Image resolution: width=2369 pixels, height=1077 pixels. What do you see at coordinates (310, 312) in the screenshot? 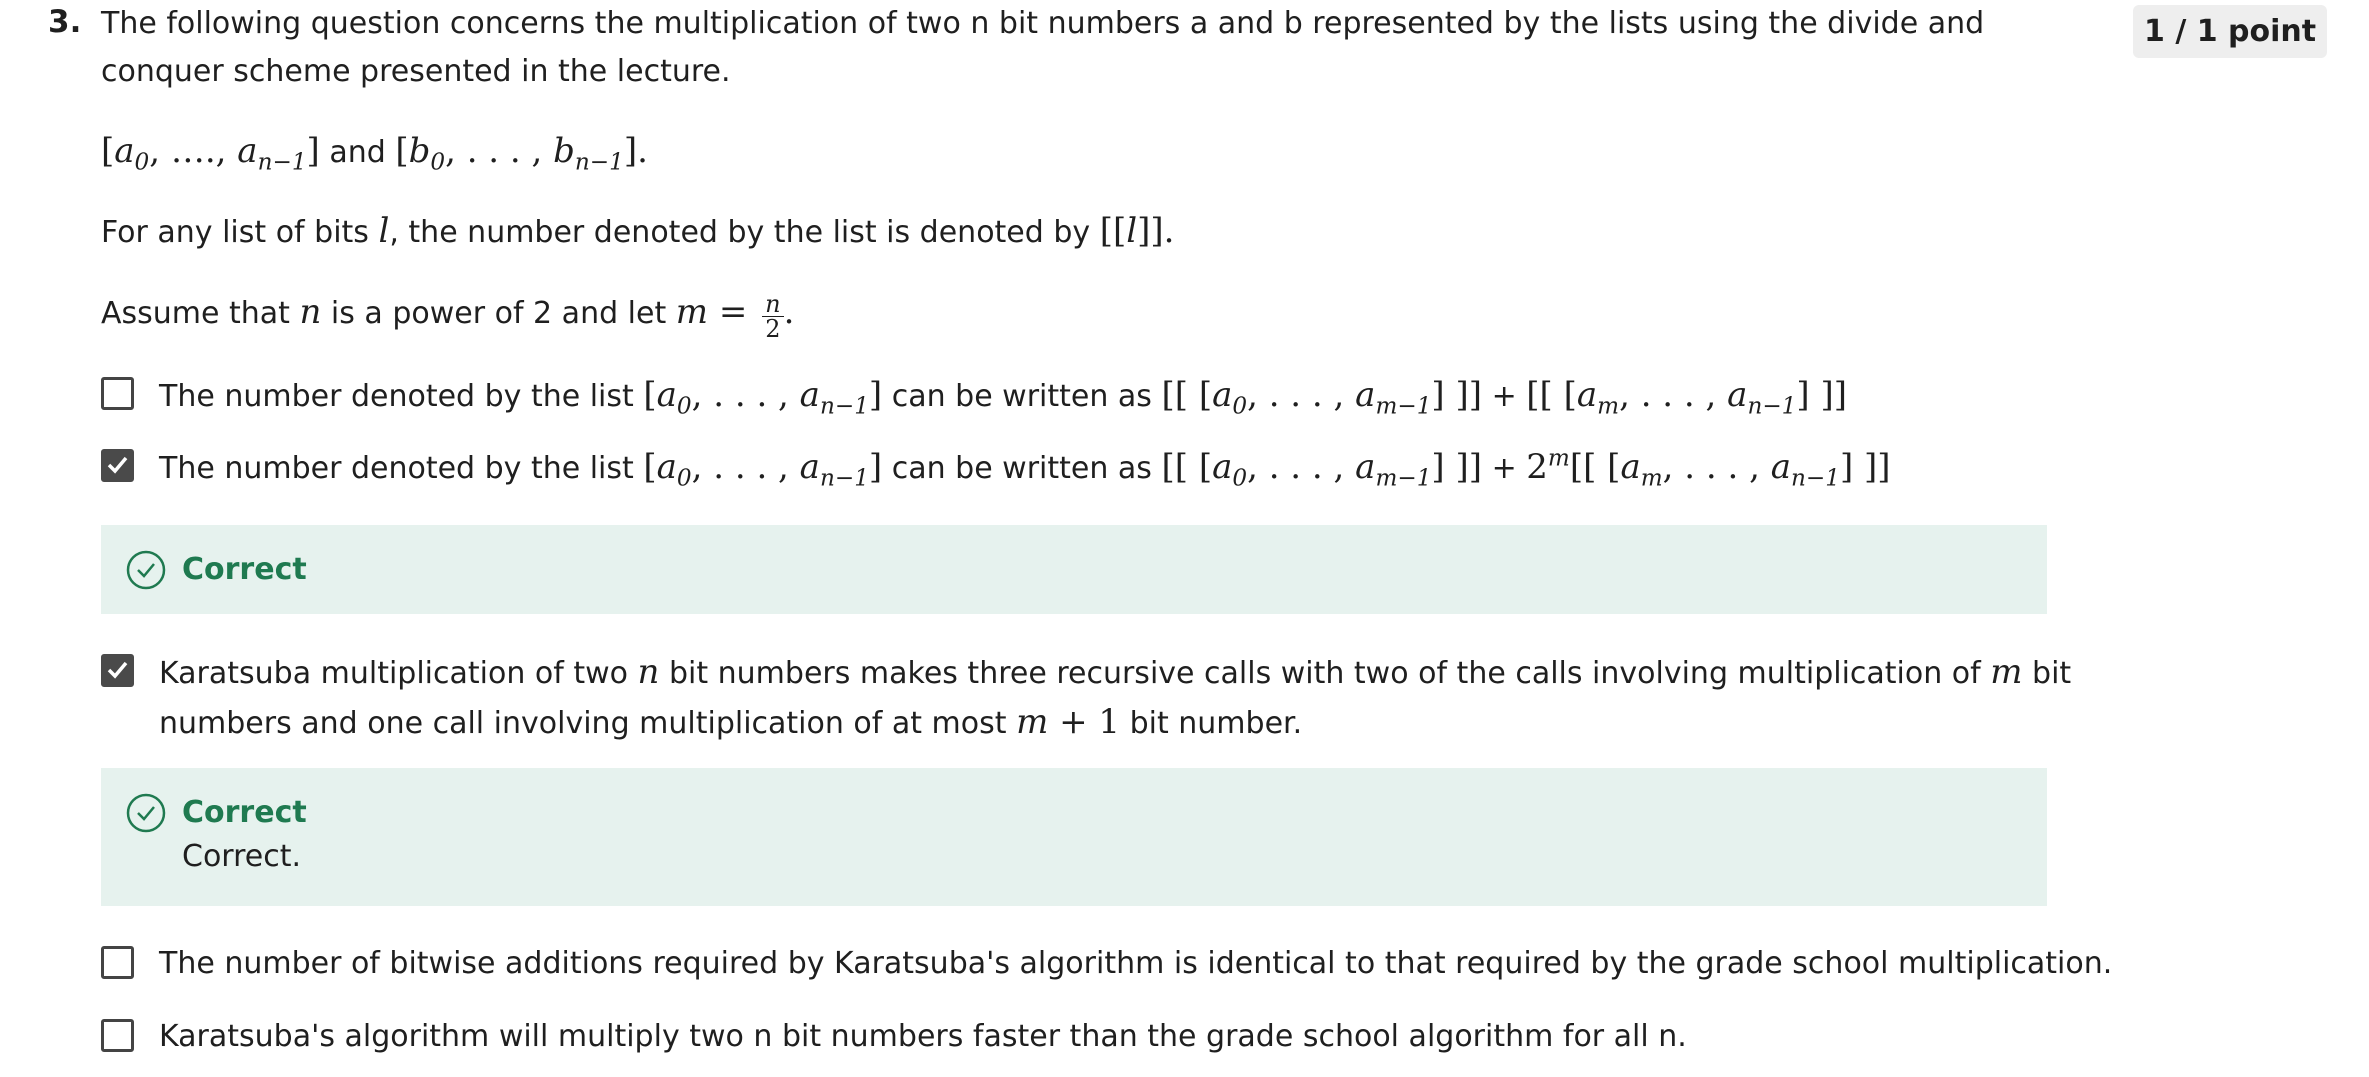
I see `n-math: n` at bounding box center [310, 312].